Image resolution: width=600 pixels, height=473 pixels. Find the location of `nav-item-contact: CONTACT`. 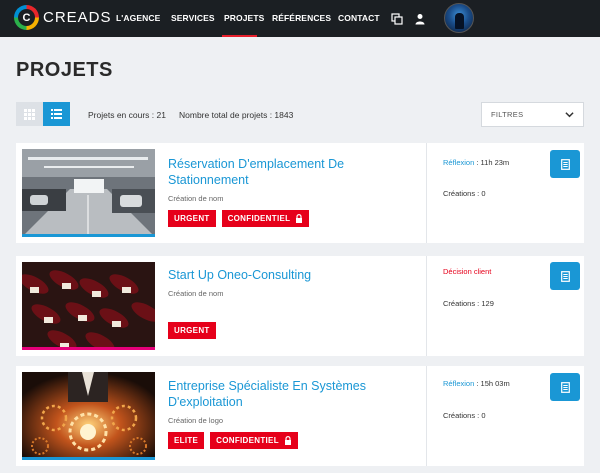

nav-item-contact: CONTACT is located at coordinates (359, 18).